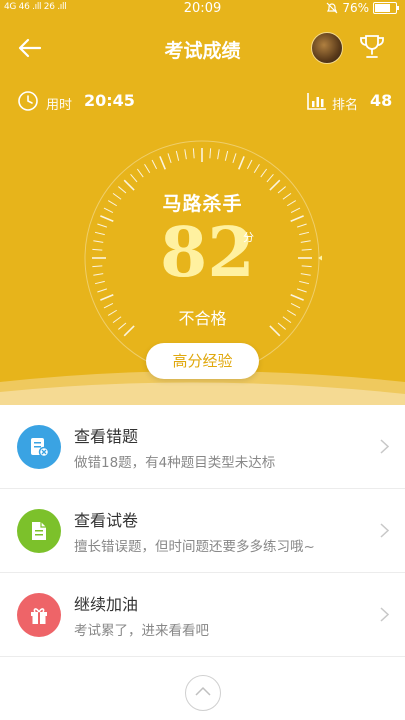 Image resolution: width=405 pixels, height=720 pixels. I want to click on wrong-questions-icon, so click(40, 448).